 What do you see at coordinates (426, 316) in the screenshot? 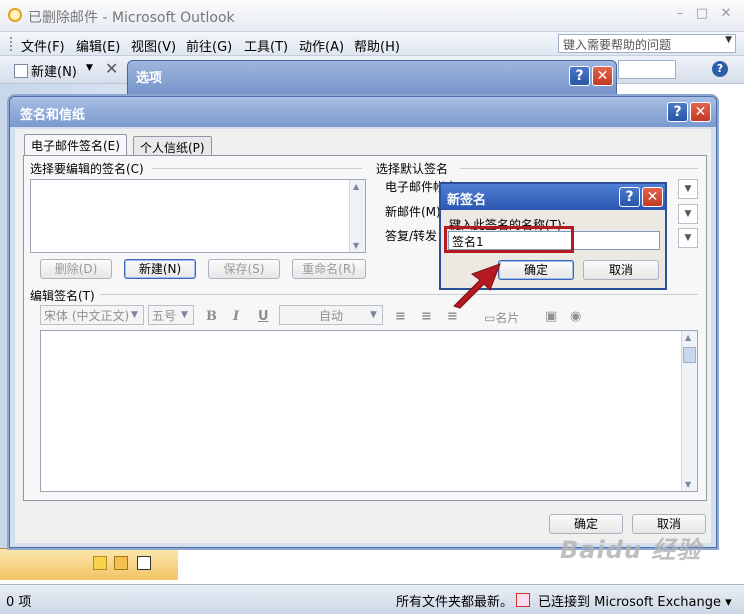
I see `align-center-icon: ≡` at bounding box center [426, 316].